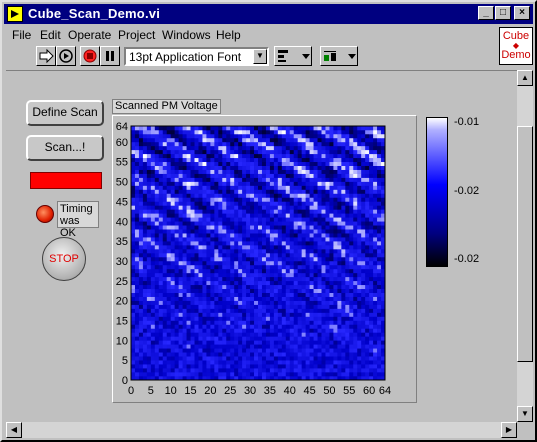  I want to click on maximize-icon: □, so click(503, 13).